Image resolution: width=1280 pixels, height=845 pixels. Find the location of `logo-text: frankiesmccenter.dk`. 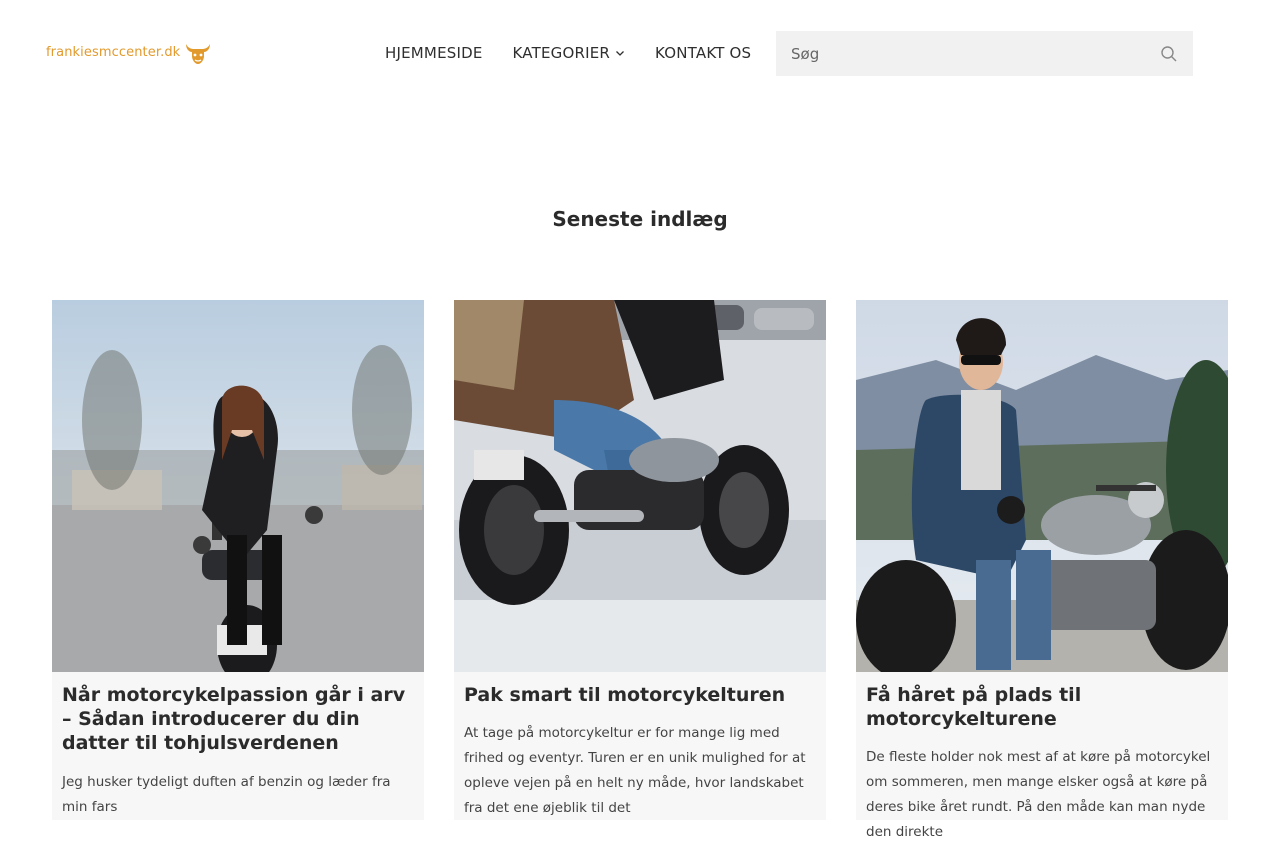

logo-text: frankiesmccenter.dk is located at coordinates (113, 52).